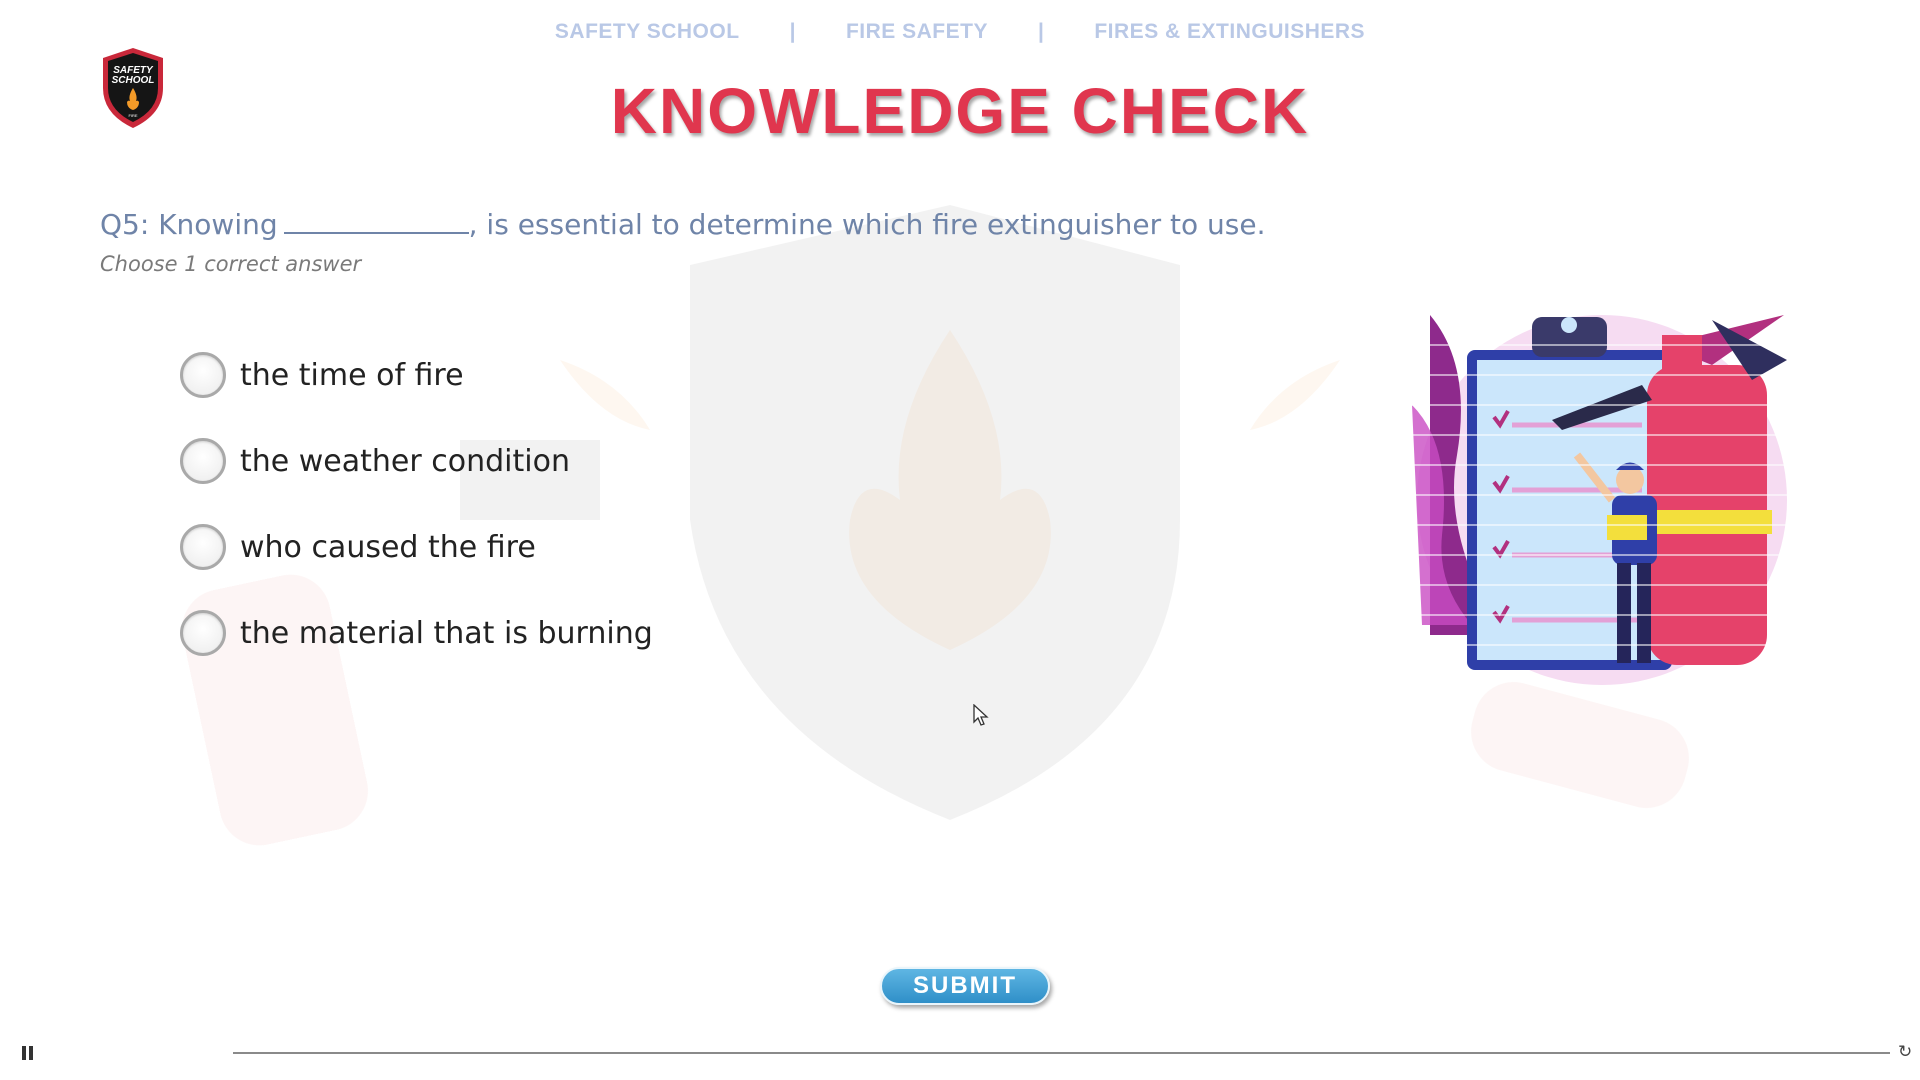 This screenshot has width=1920, height=1080. Describe the element at coordinates (231, 264) in the screenshot. I see `answer-instruction: Choose 1 correct answer` at that location.